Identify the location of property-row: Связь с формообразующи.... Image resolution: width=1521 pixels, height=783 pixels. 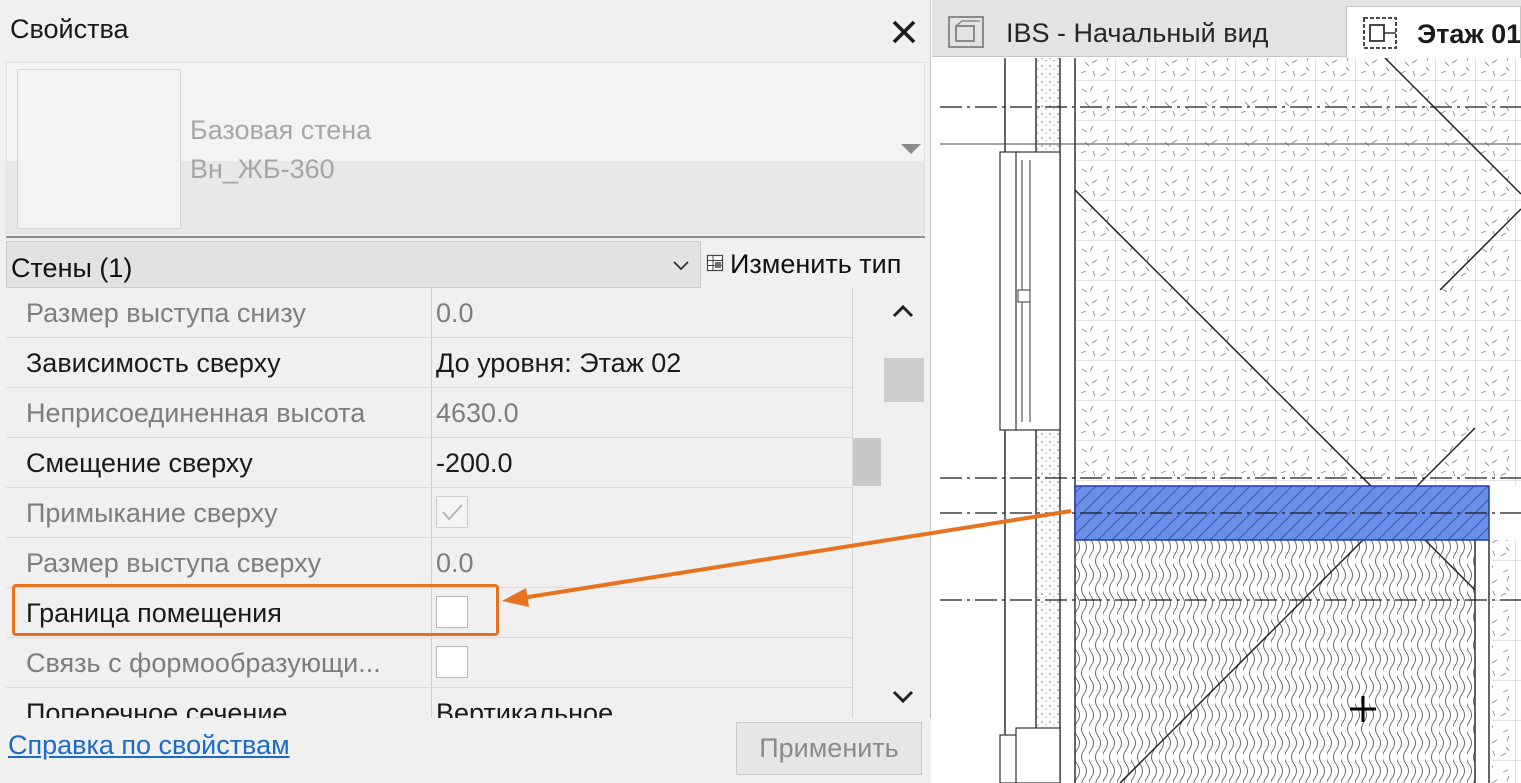
(429, 663).